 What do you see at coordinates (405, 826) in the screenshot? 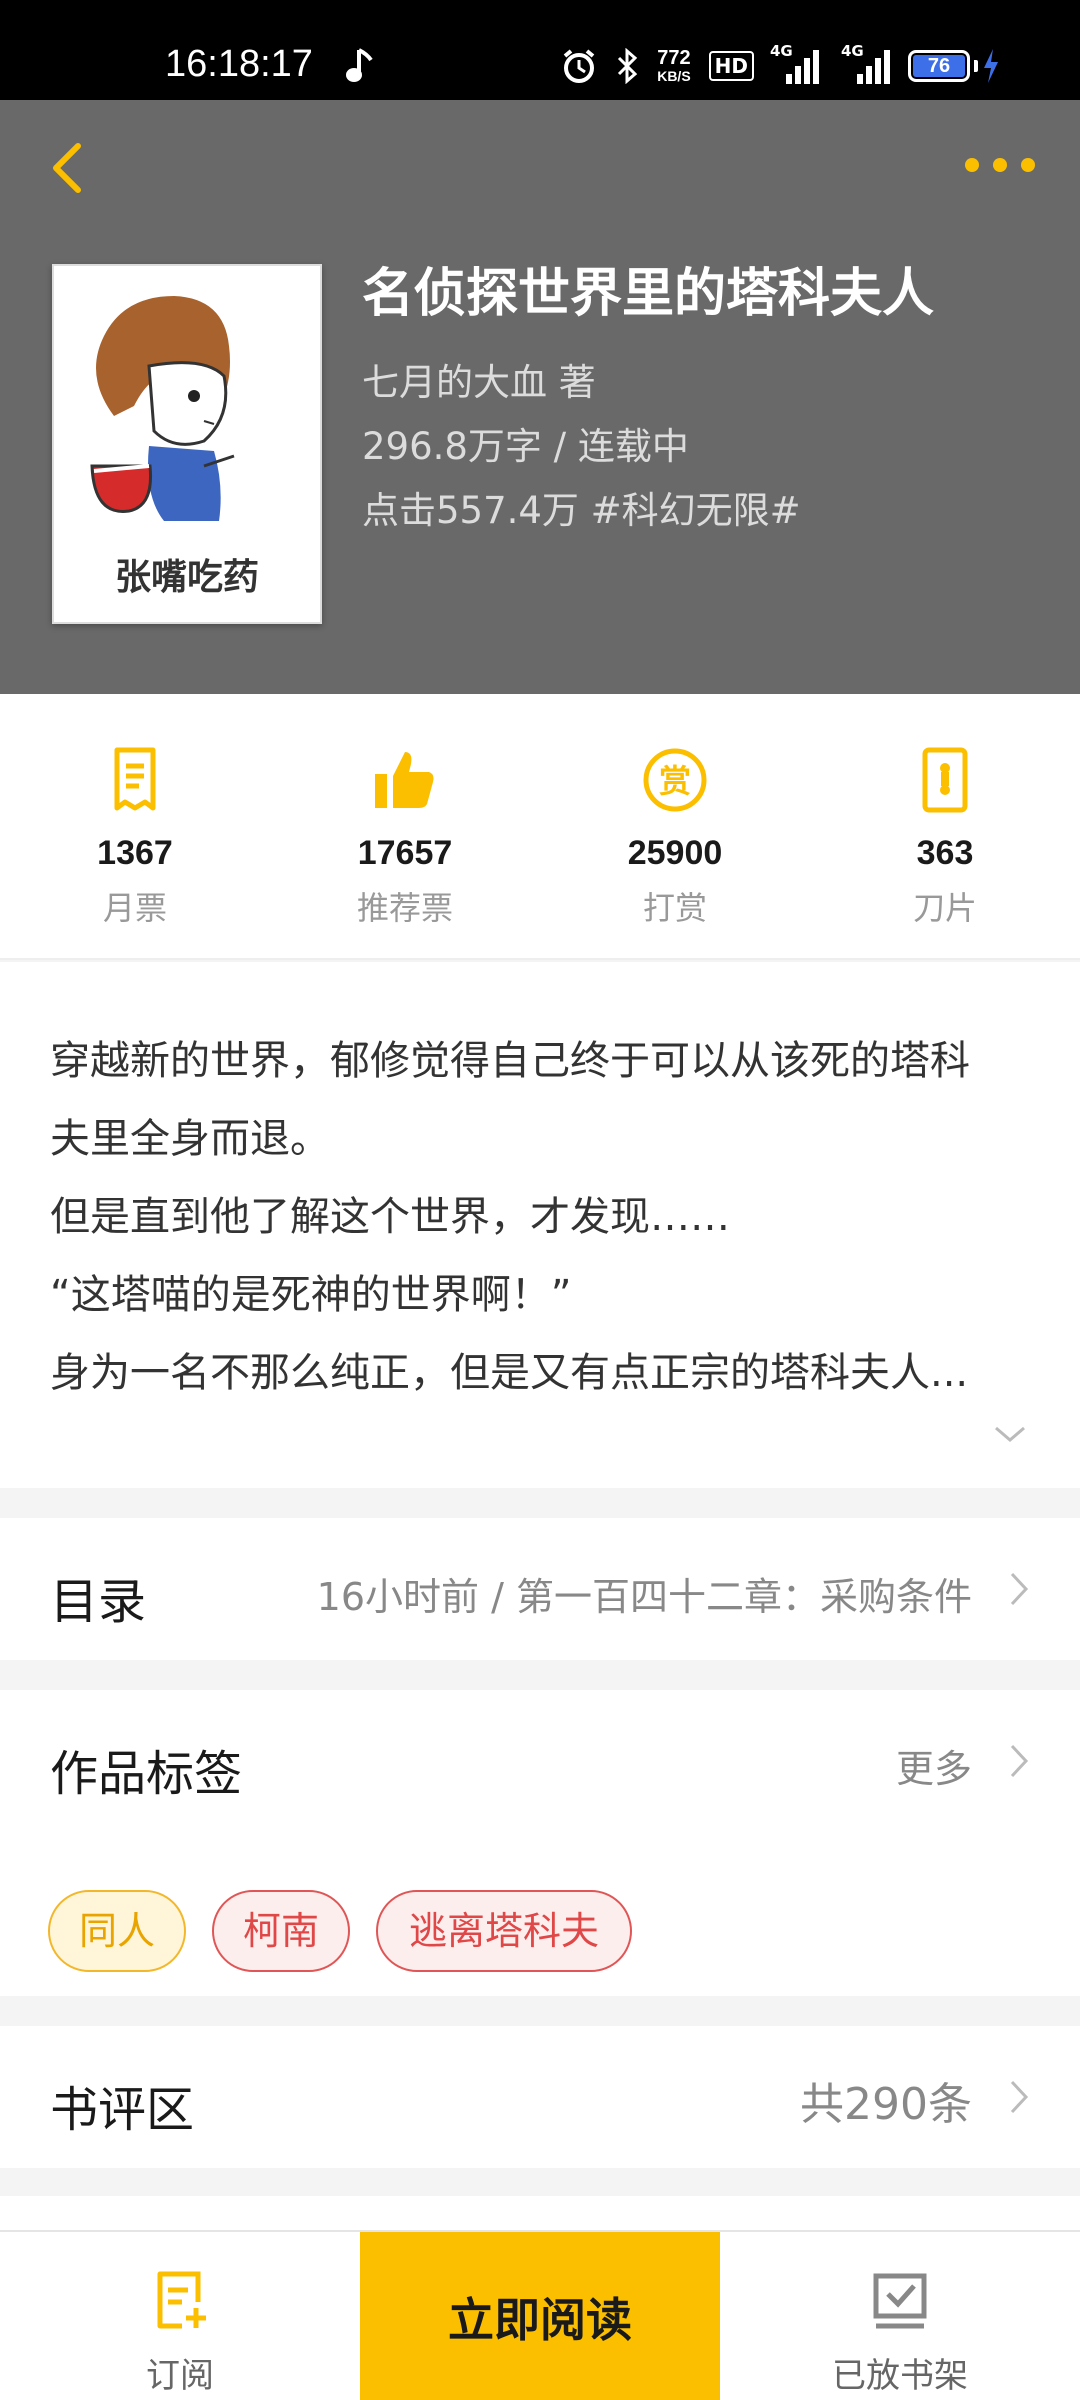
I see `stat-recommend: 17657 推荐票` at bounding box center [405, 826].